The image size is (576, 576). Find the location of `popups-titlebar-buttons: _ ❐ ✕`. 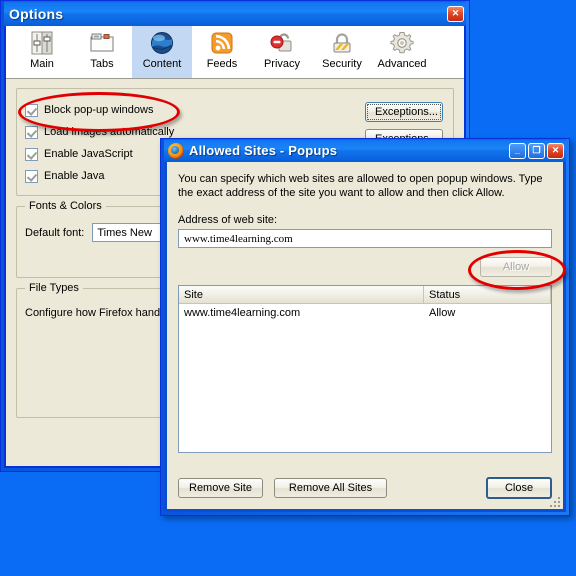

popups-titlebar-buttons: _ ❐ ✕ is located at coordinates (536, 150).